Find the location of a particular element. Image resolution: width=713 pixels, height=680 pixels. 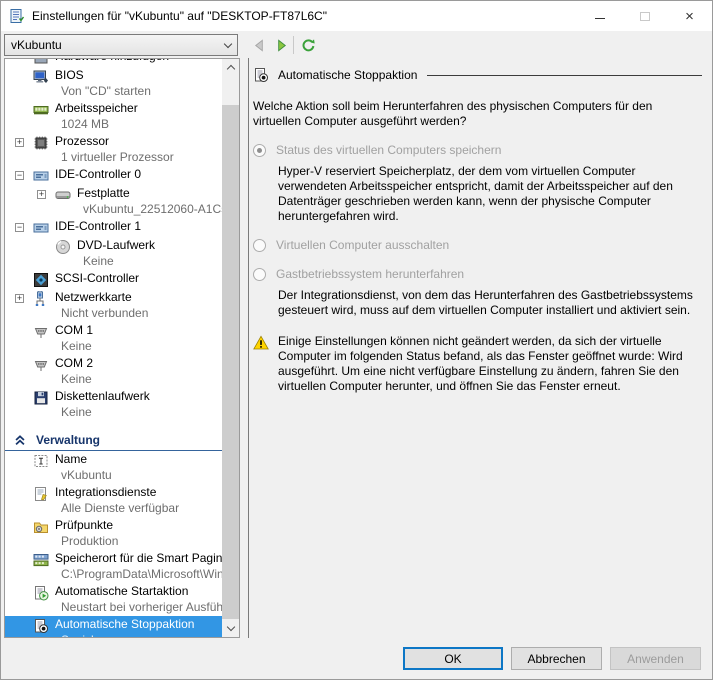

chevron-down-icon is located at coordinates (228, 43).